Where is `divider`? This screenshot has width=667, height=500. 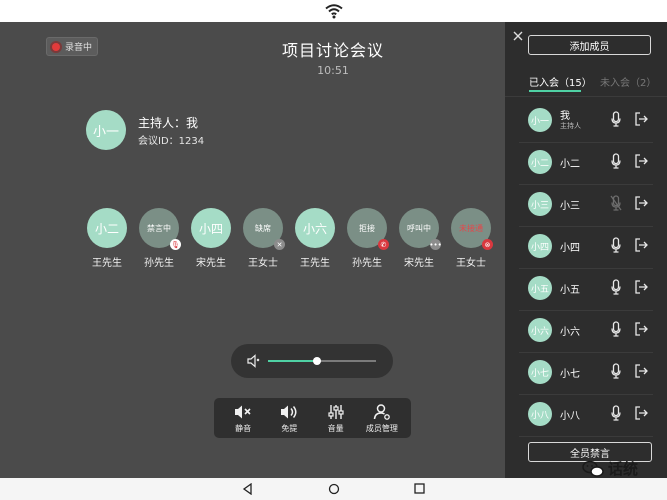
divider is located at coordinates (586, 96).